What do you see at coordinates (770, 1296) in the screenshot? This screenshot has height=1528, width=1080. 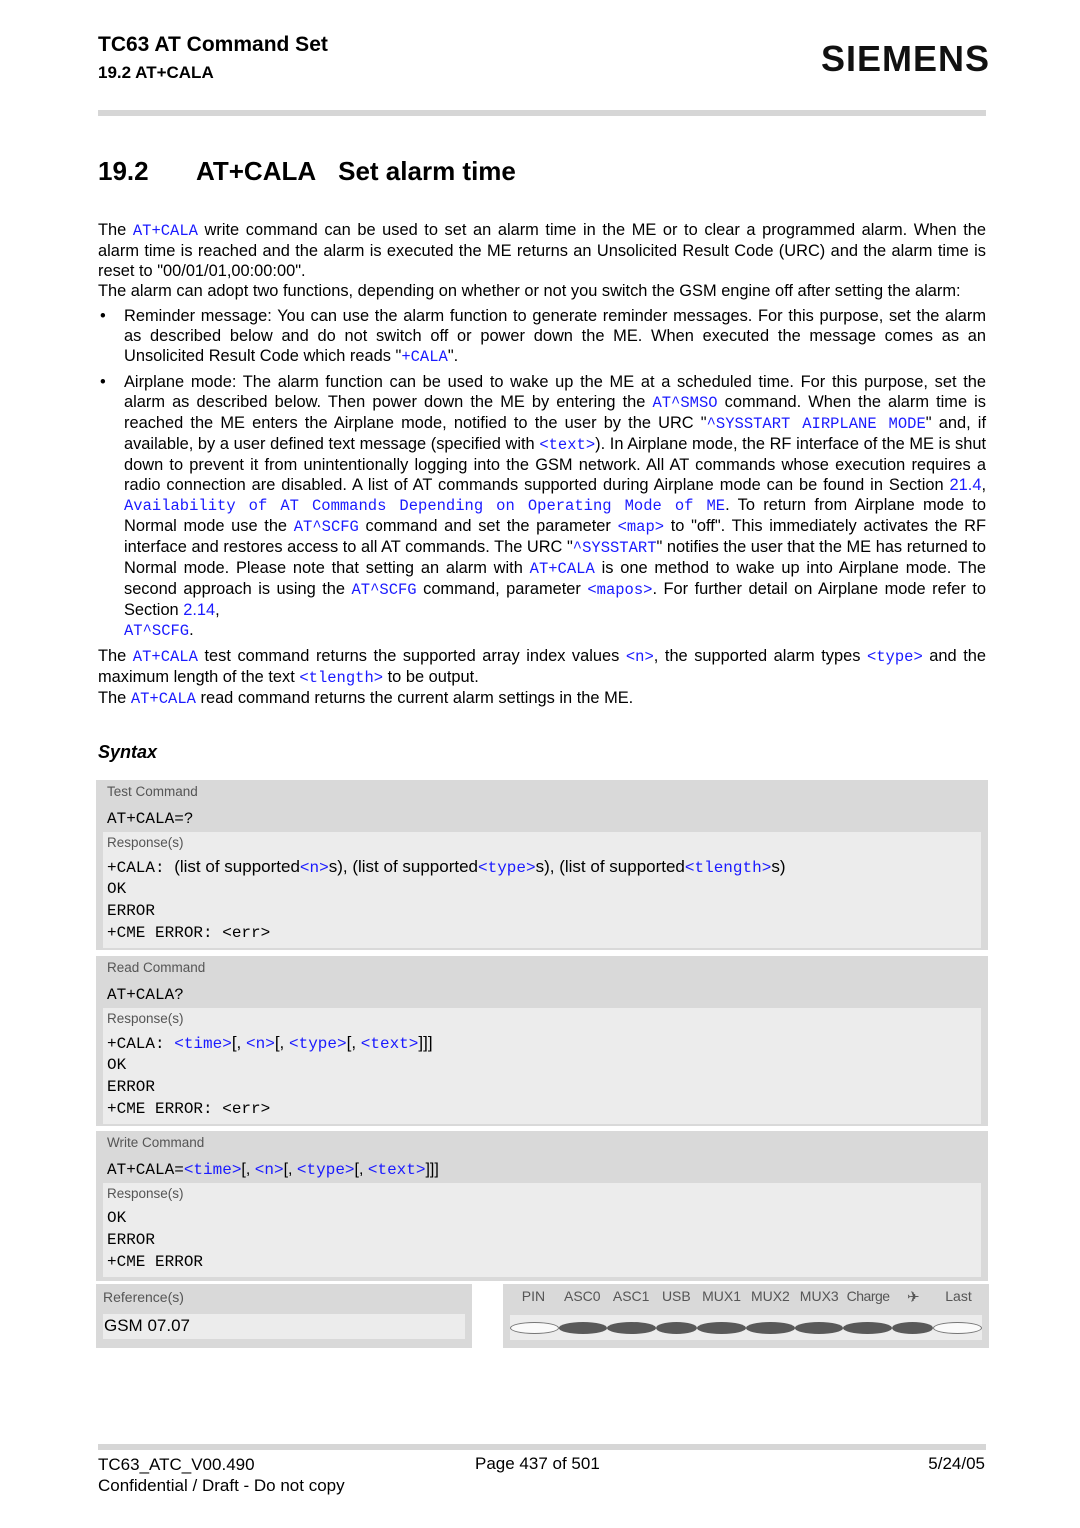 I see `port-header-mux2: MUX2` at bounding box center [770, 1296].